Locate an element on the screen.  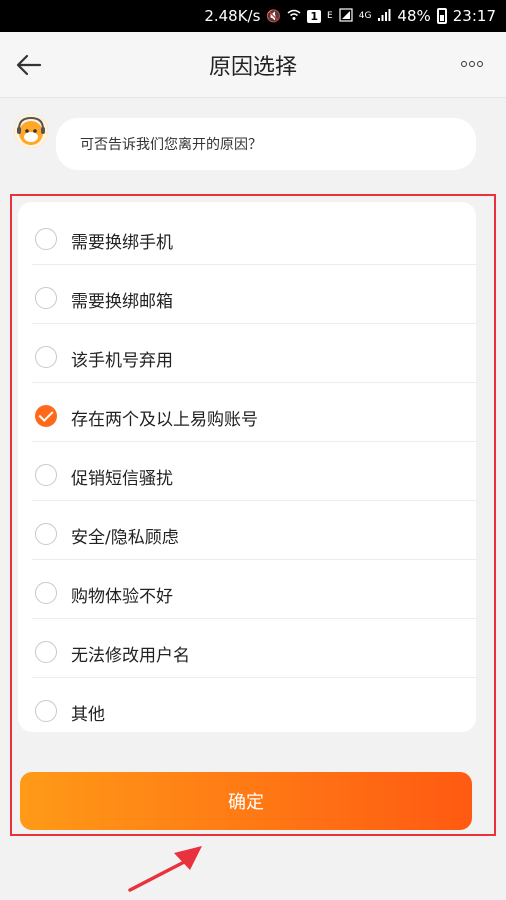
clock: 23:17 is located at coordinates (474, 16).